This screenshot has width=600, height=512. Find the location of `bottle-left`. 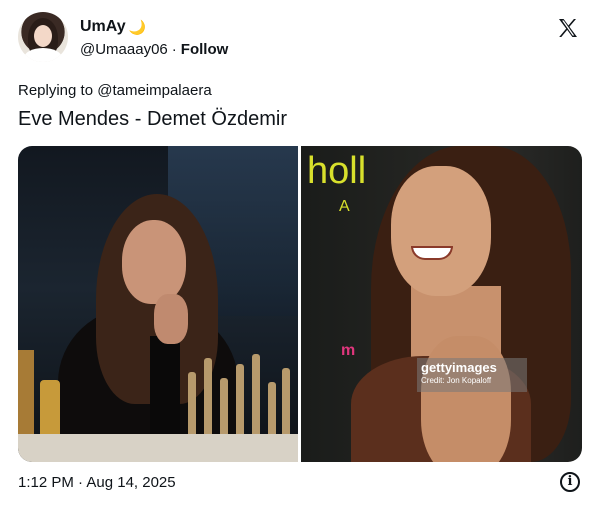

bottle-left is located at coordinates (26, 395).